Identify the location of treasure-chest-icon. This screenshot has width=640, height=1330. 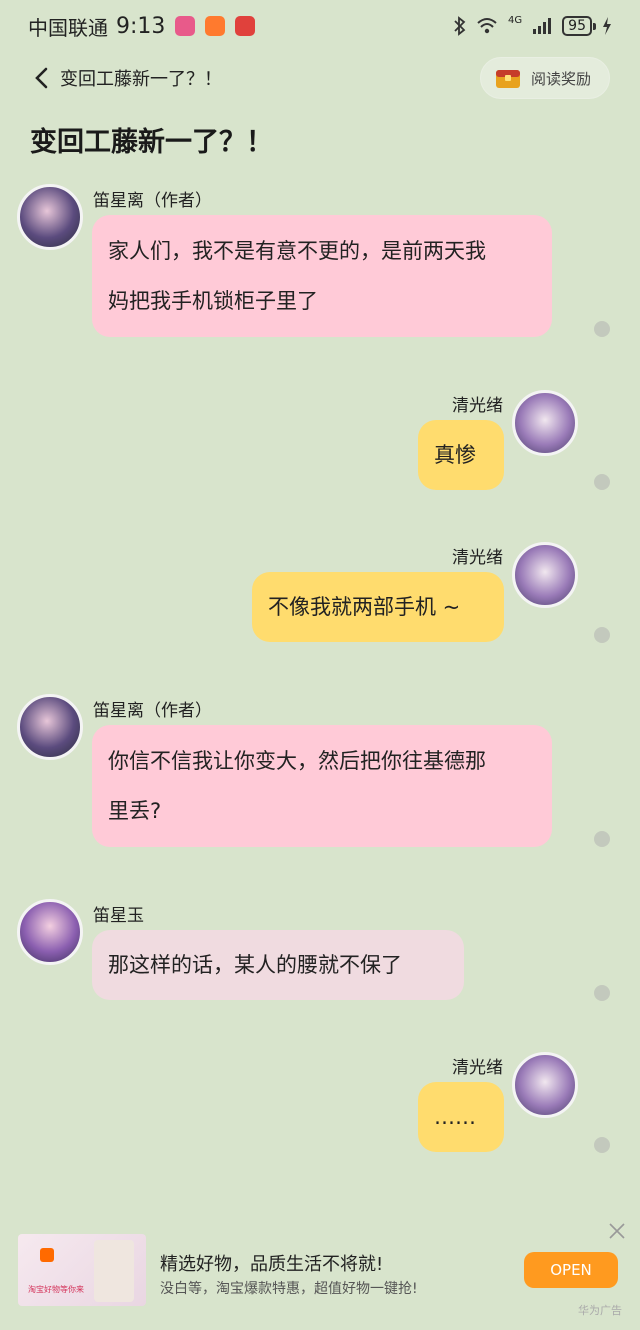
(508, 78).